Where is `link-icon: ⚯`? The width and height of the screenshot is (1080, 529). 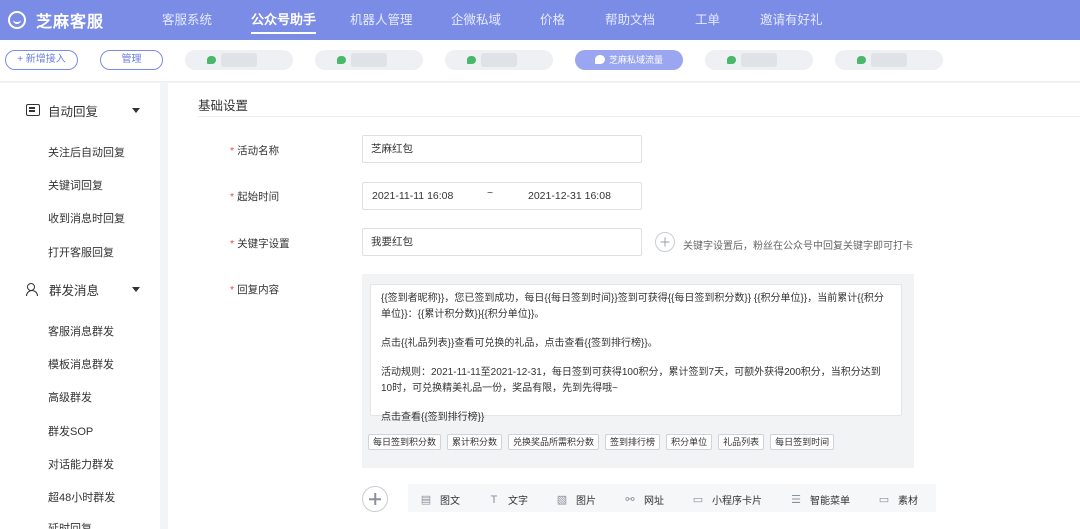 link-icon: ⚯ is located at coordinates (630, 500).